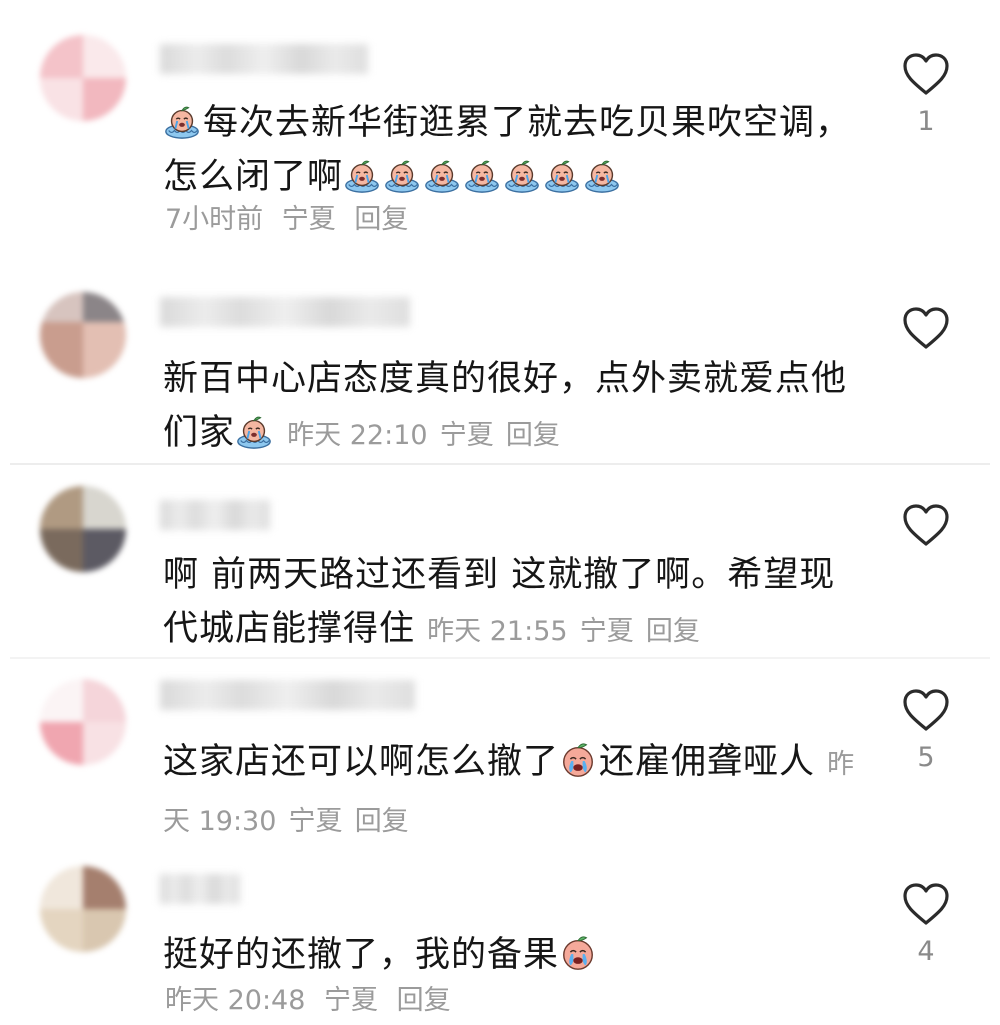 The height and width of the screenshot is (1025, 1000). What do you see at coordinates (357, 435) in the screenshot?
I see `timestamp: 昨天 22:10` at bounding box center [357, 435].